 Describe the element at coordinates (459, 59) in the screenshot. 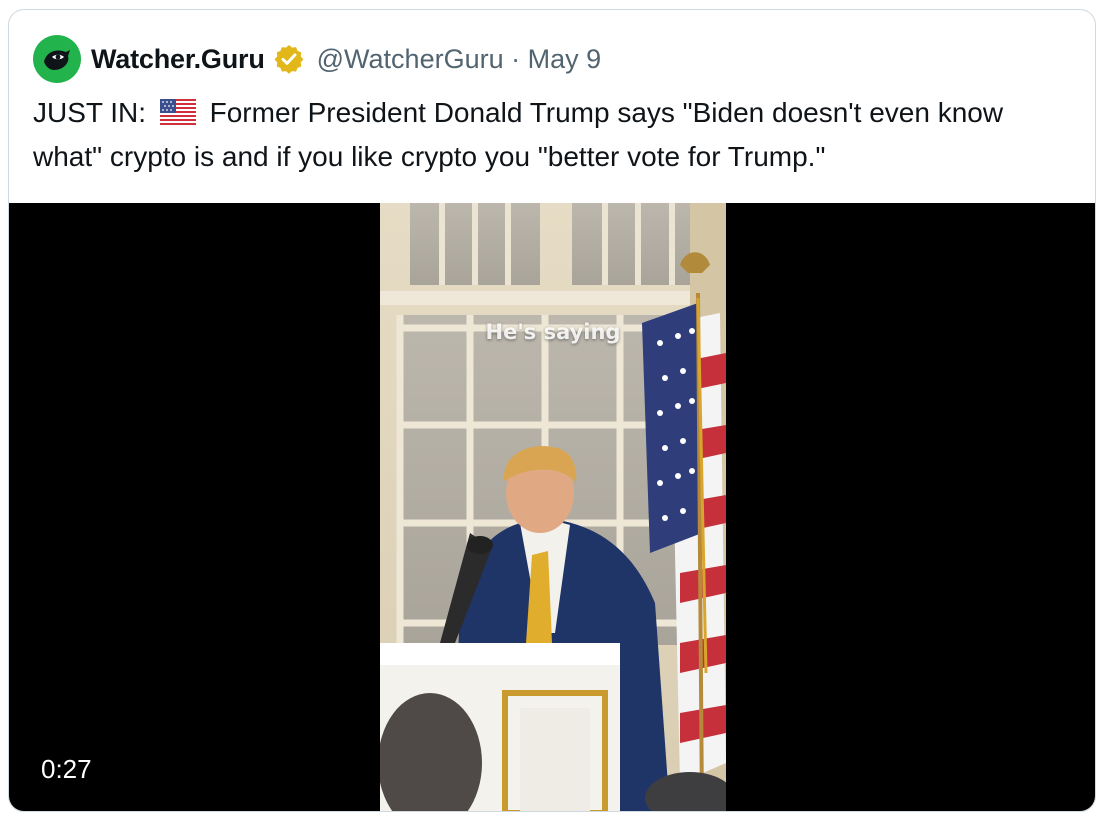

I see `handle-and-date: @WatcherGuru · May 9` at that location.